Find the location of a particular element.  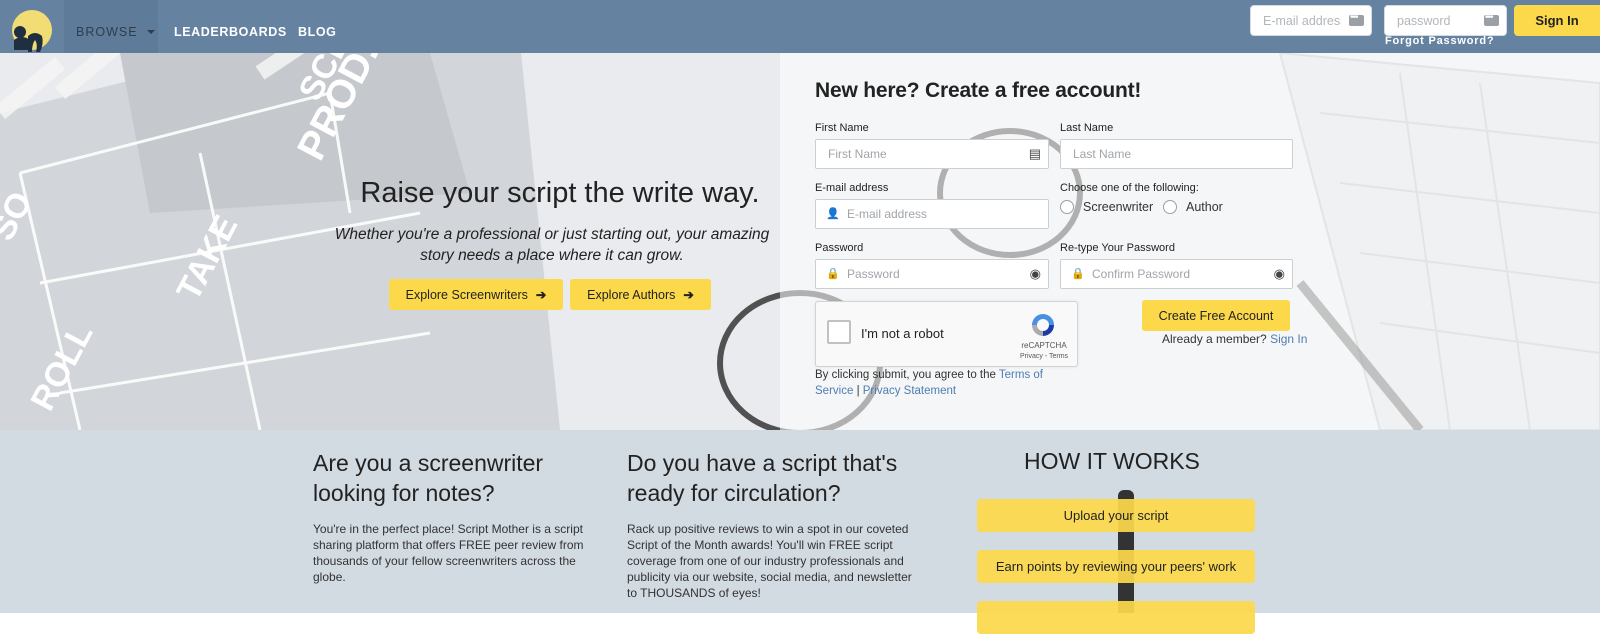

nav-blog: BLOG is located at coordinates (317, 32).